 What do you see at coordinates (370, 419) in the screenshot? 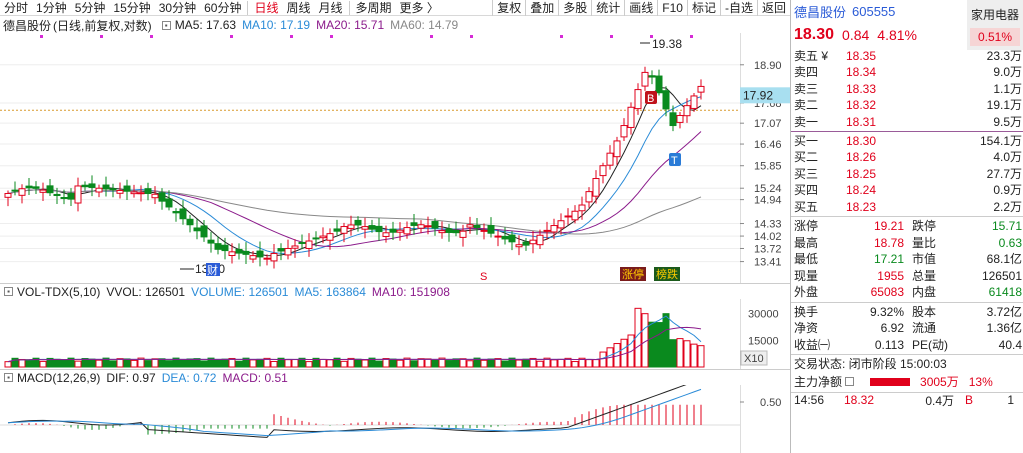
I see `macd-chart` at bounding box center [370, 419].